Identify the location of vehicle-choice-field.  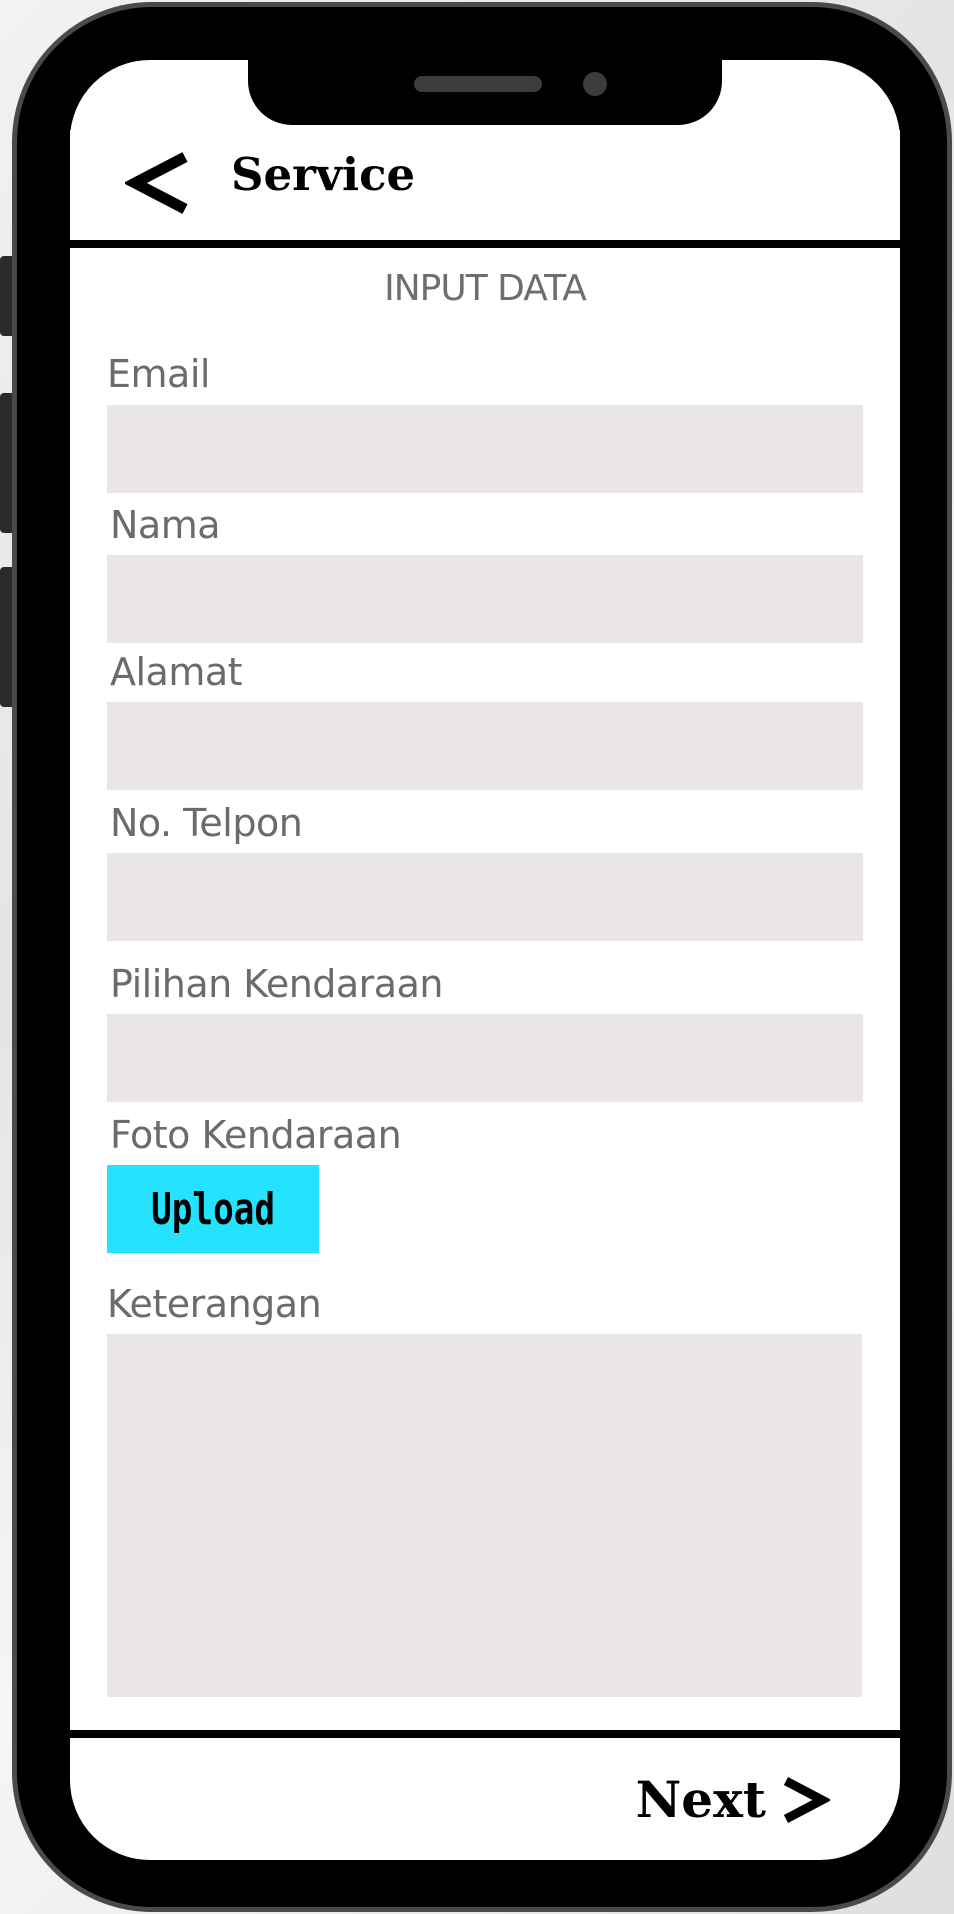
(485, 1058).